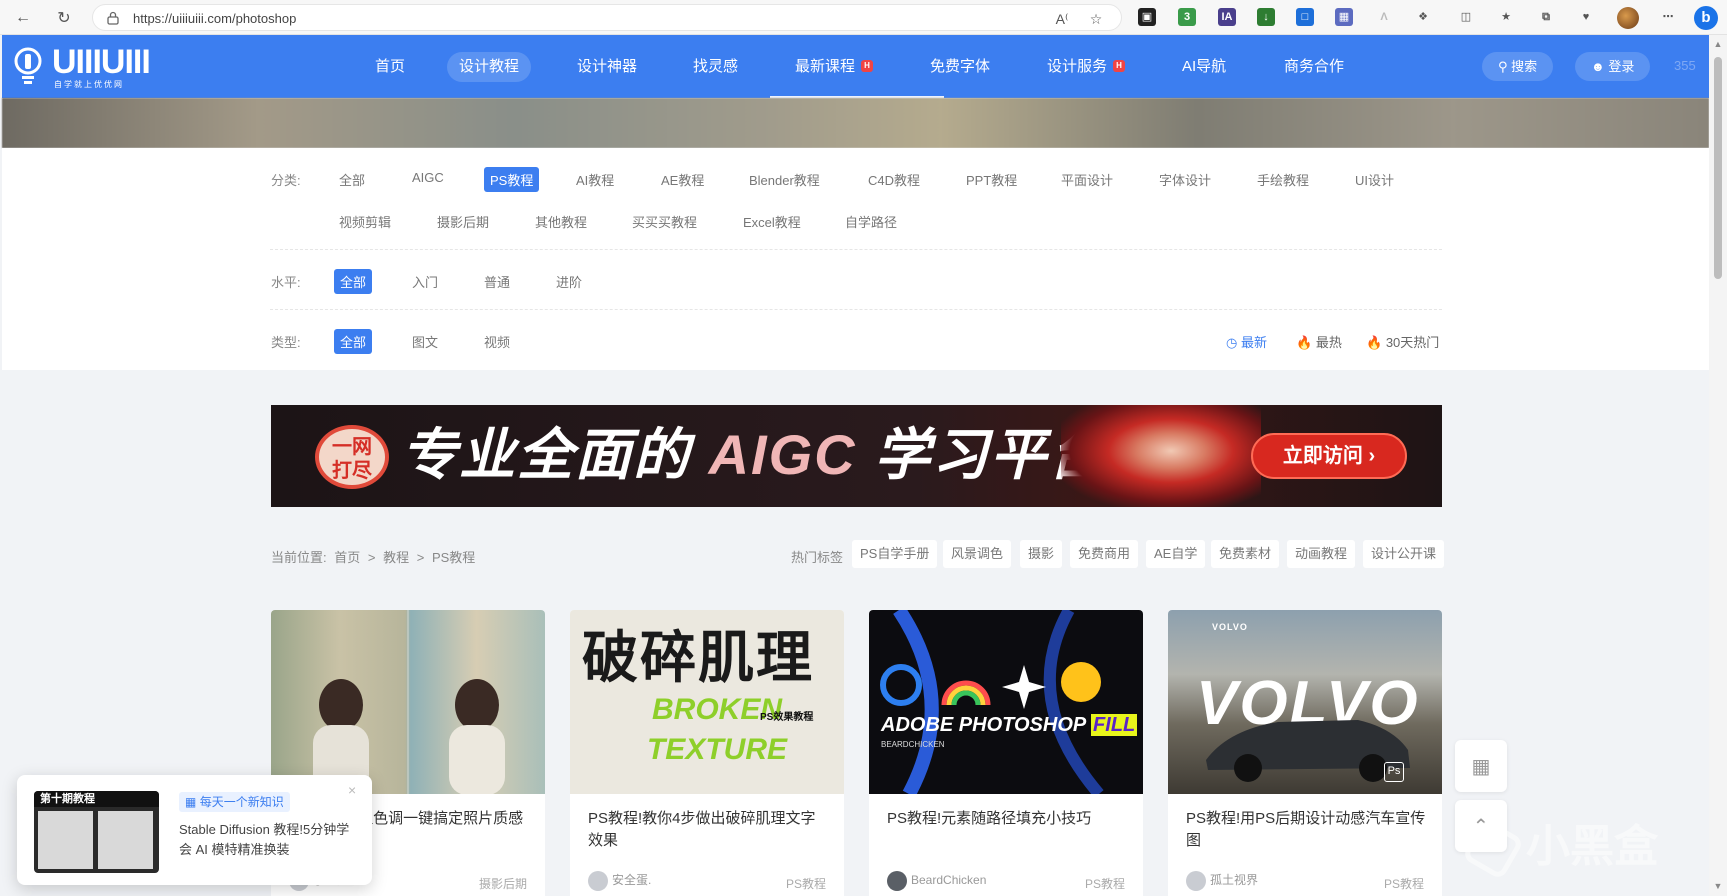 The width and height of the screenshot is (1727, 896). Describe the element at coordinates (682, 179) in the screenshot. I see `category-ae: AE教程` at that location.